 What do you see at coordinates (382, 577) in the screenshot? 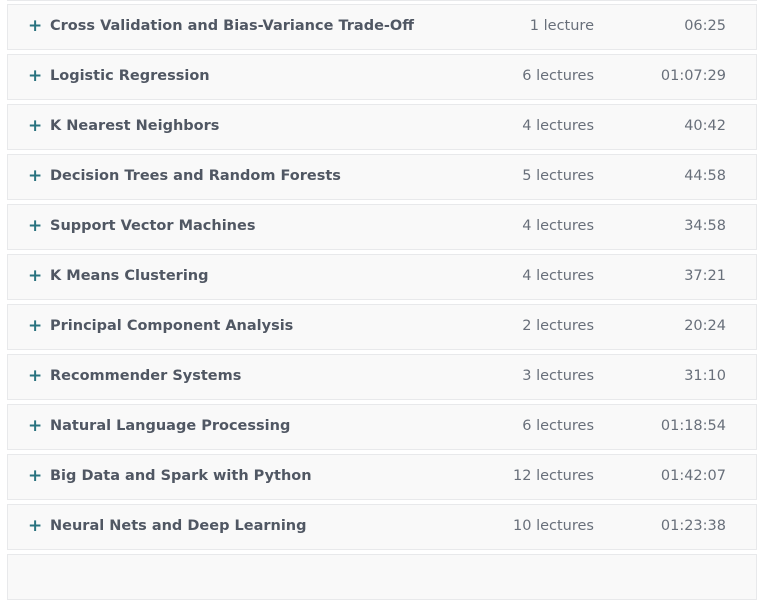
I see `section-row-partial-bottom` at bounding box center [382, 577].